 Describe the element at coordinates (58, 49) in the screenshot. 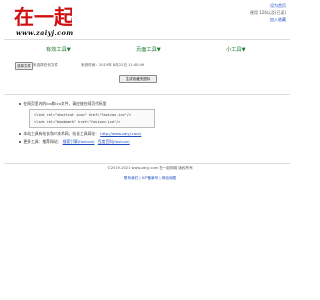

I see `menu-item-effective-tools: 有效工具▼` at that location.